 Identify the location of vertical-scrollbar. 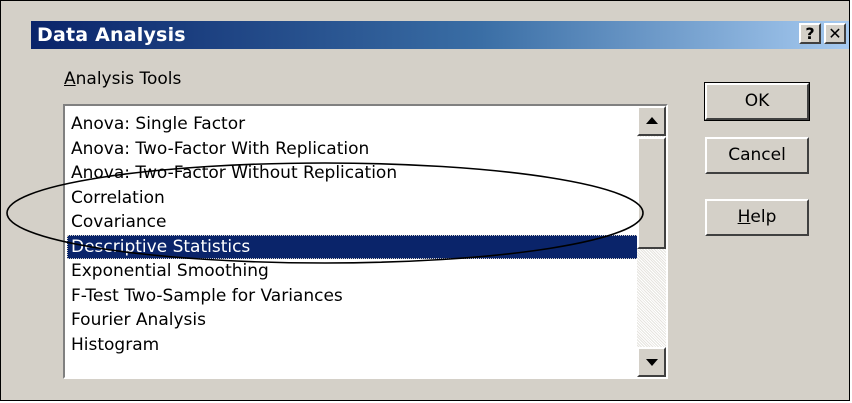
(651, 241).